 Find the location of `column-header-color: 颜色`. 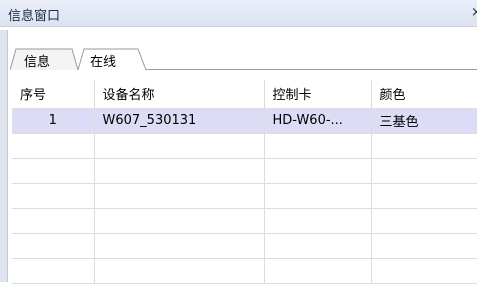

column-header-color: 颜色 is located at coordinates (424, 94).